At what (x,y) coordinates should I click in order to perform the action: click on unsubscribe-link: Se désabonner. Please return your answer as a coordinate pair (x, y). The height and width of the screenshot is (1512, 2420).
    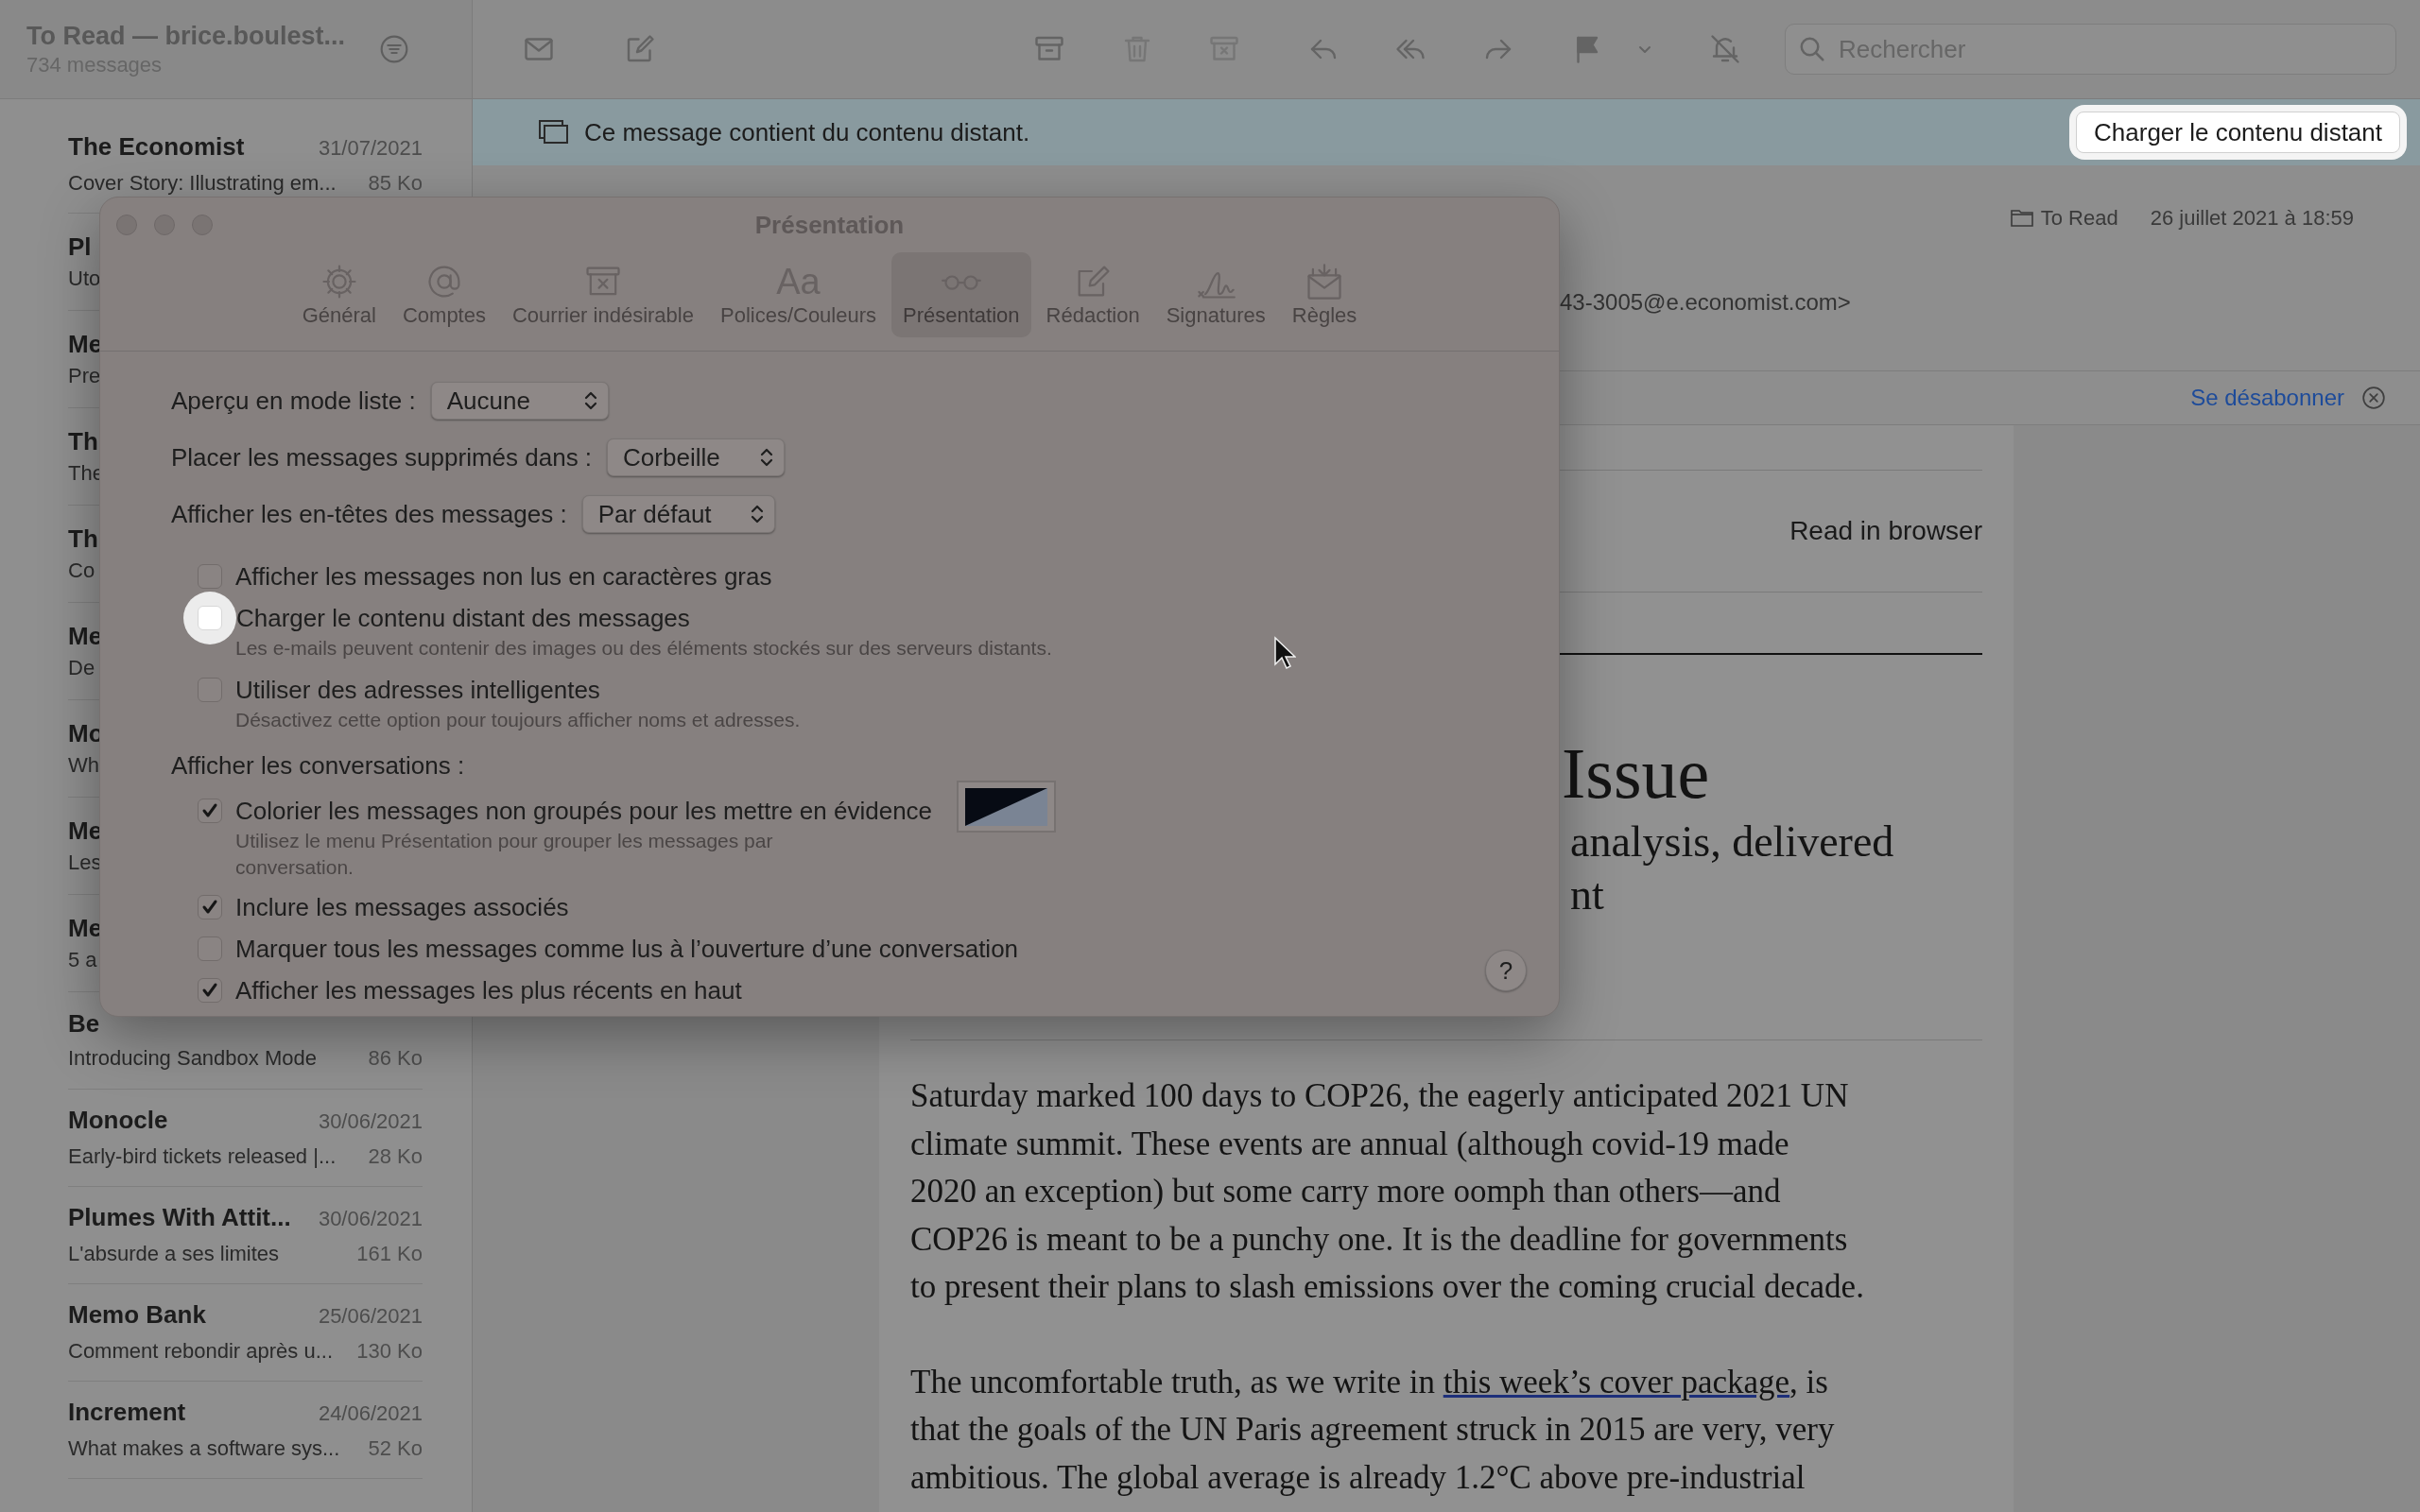
    Looking at the image, I should click on (2267, 398).